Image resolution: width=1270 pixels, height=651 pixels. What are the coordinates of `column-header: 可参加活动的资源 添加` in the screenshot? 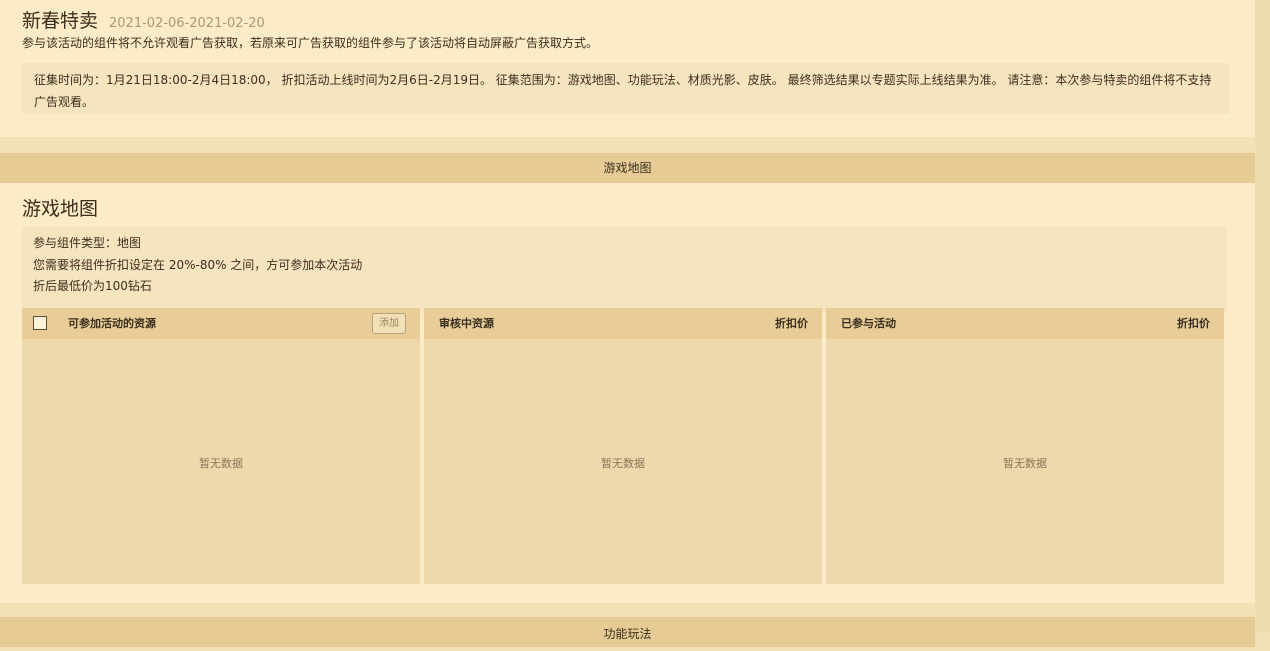 It's located at (221, 323).